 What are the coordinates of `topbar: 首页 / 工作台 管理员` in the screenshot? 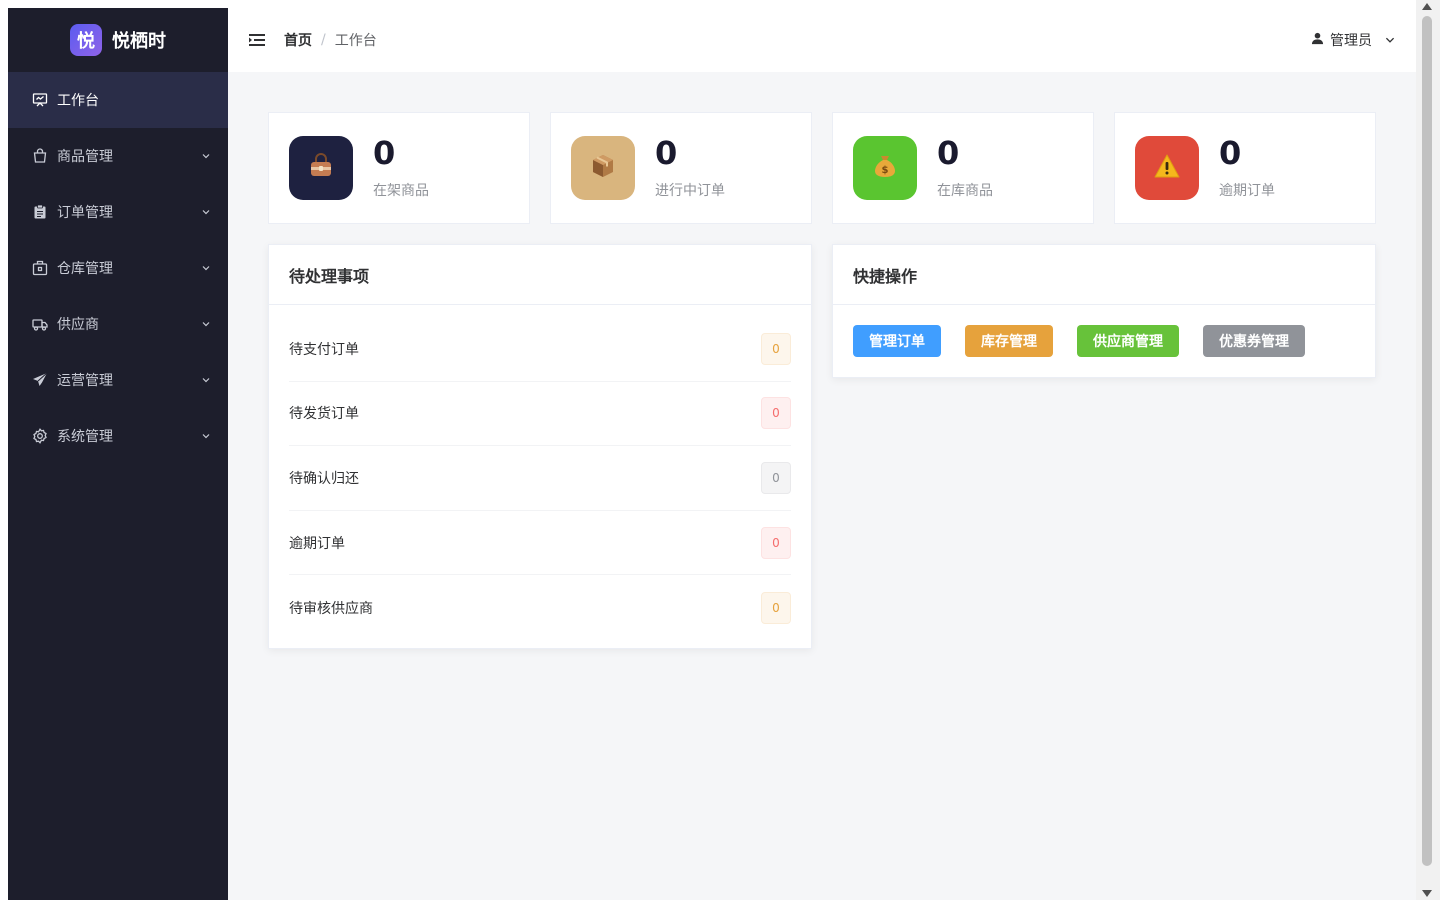 It's located at (822, 40).